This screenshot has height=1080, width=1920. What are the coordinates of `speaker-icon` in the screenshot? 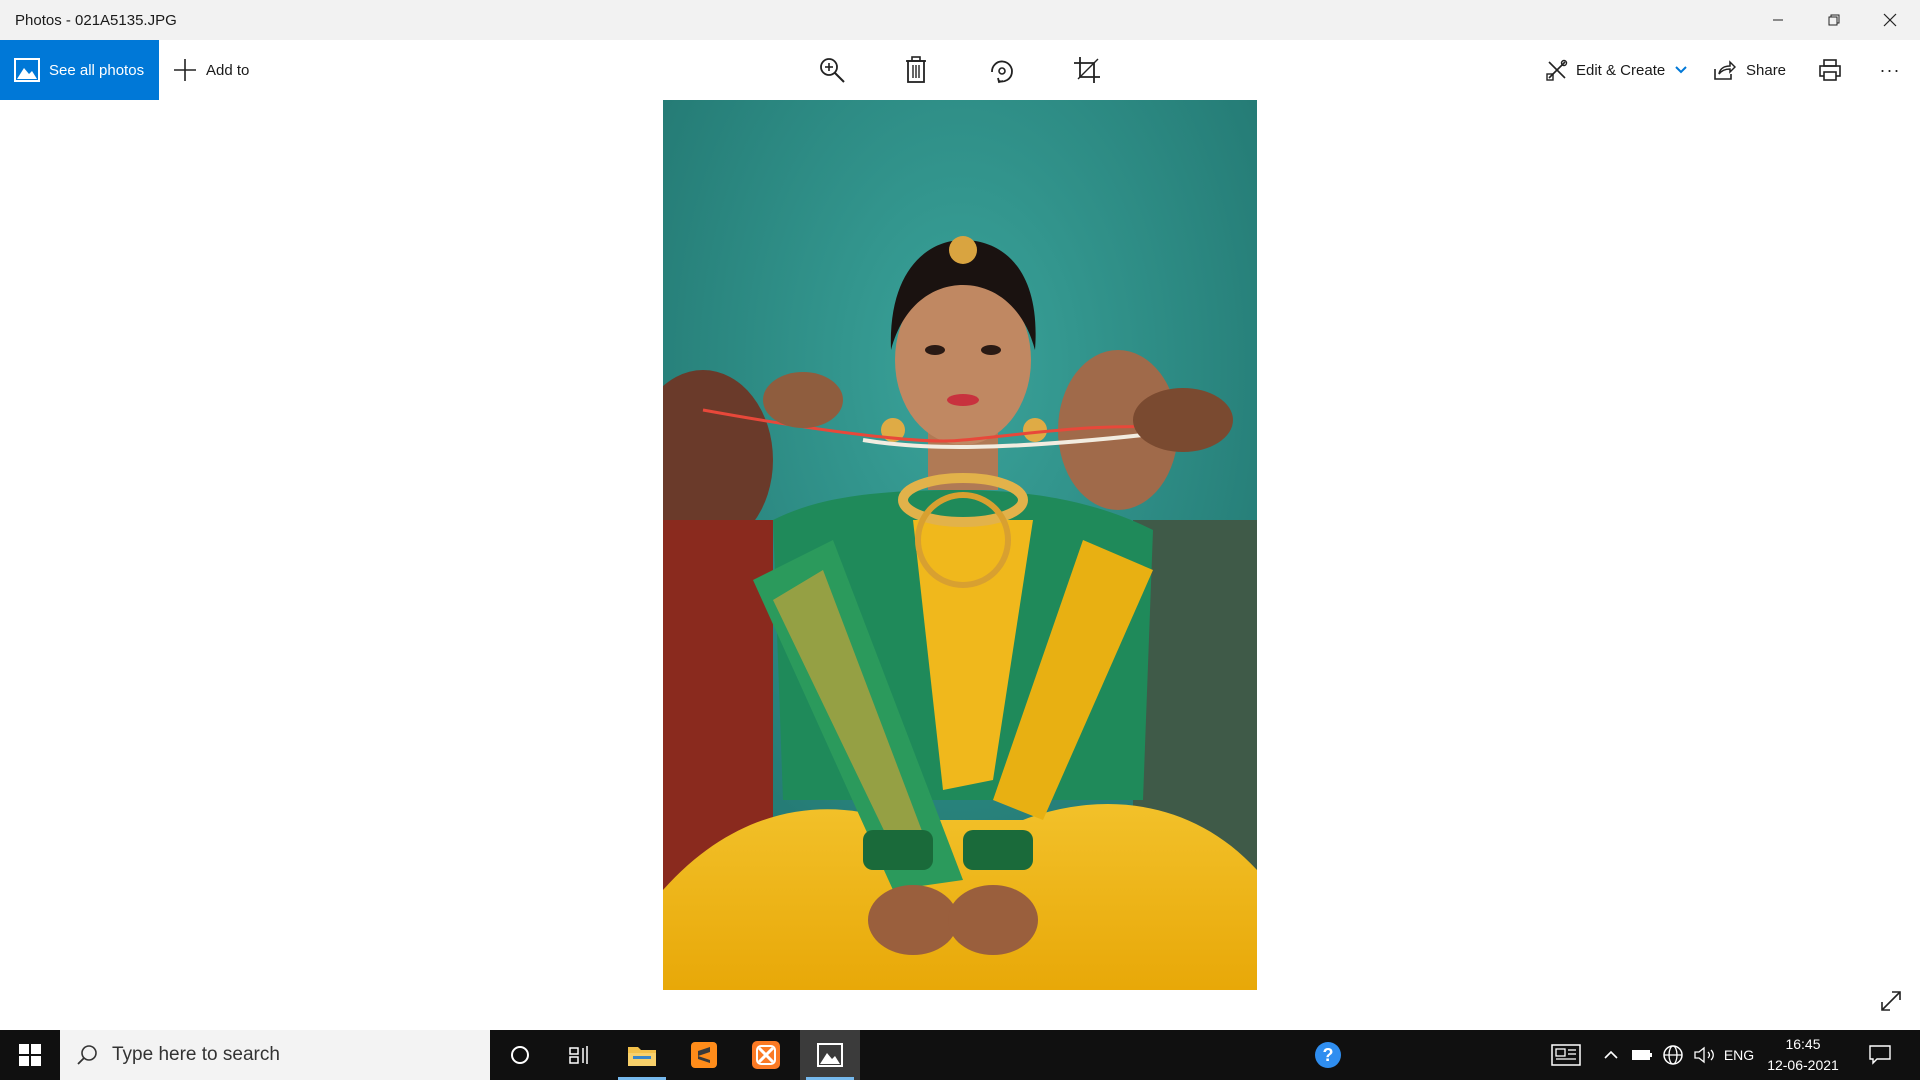 It's located at (1704, 1055).